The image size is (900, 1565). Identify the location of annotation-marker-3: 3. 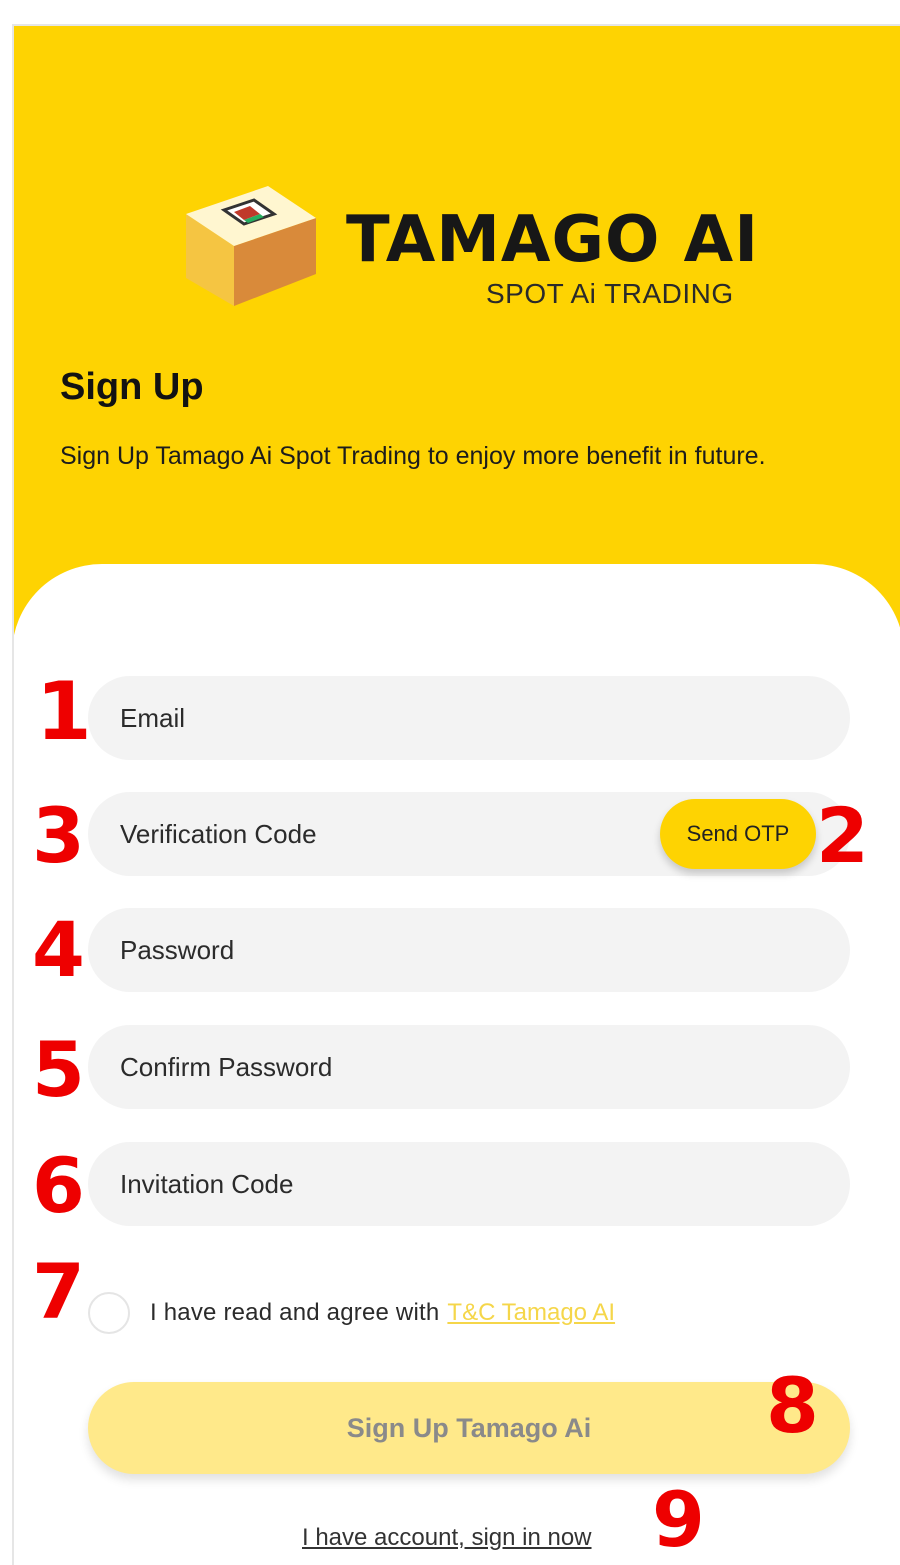
(58, 835).